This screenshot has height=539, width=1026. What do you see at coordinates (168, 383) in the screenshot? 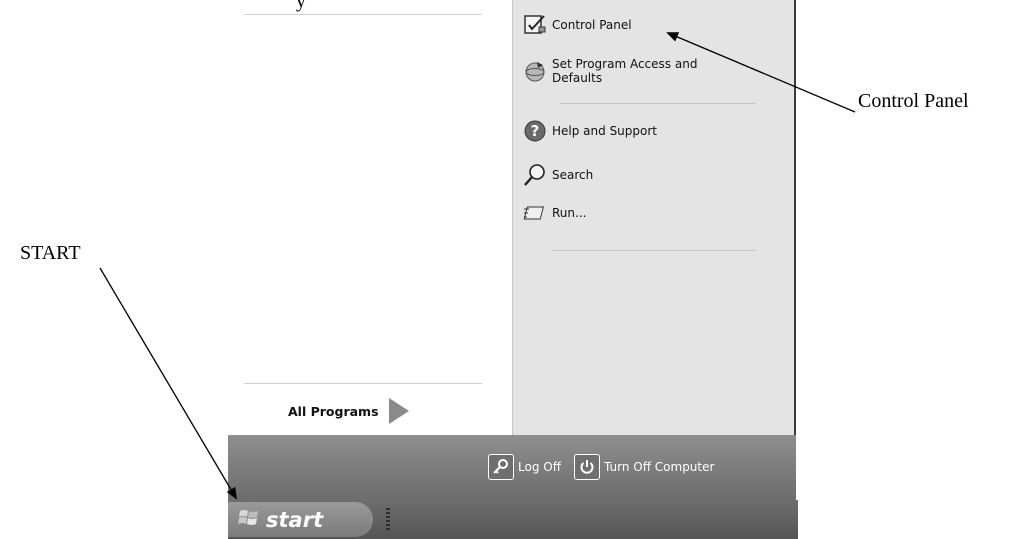
I see `arrow-to-start` at bounding box center [168, 383].